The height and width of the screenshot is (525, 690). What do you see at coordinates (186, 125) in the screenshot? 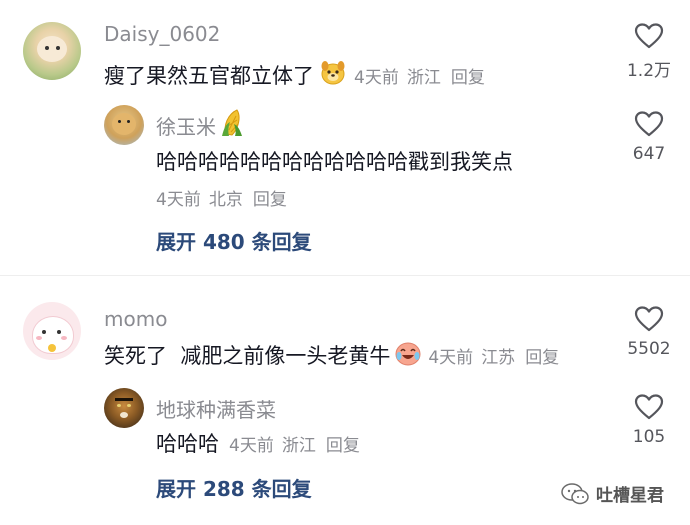
I see `reply-username: 徐玉米` at bounding box center [186, 125].